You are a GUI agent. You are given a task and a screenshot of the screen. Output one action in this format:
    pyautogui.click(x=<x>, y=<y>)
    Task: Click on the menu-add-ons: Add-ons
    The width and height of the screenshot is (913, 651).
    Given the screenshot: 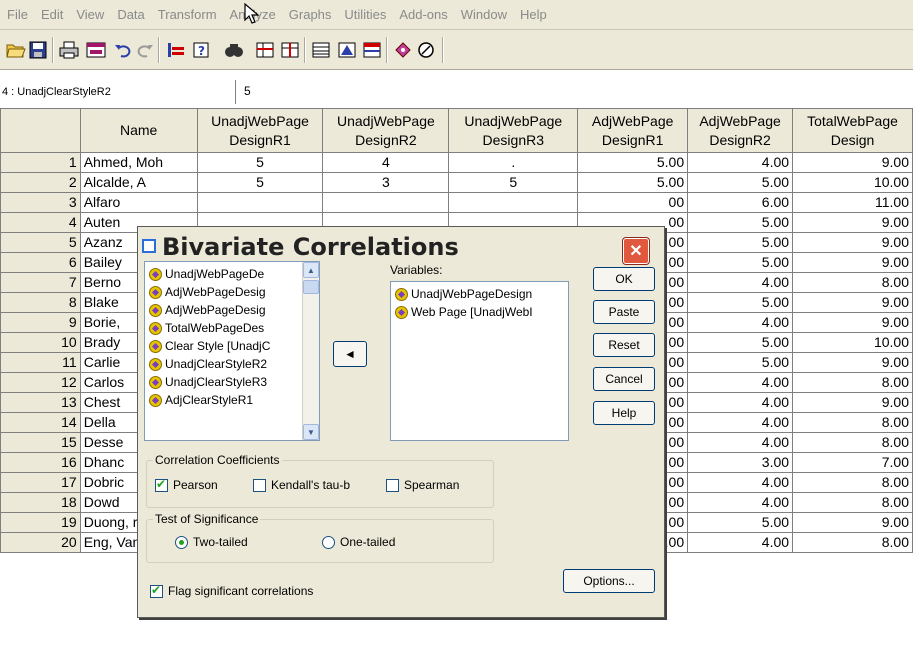 What is the action you would take?
    pyautogui.click(x=424, y=14)
    